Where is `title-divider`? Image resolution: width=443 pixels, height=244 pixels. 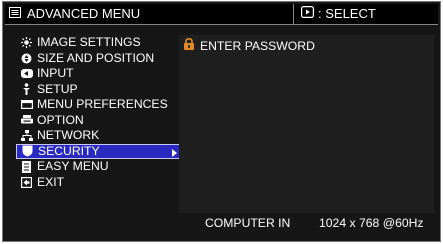
title-divider is located at coordinates (293, 14).